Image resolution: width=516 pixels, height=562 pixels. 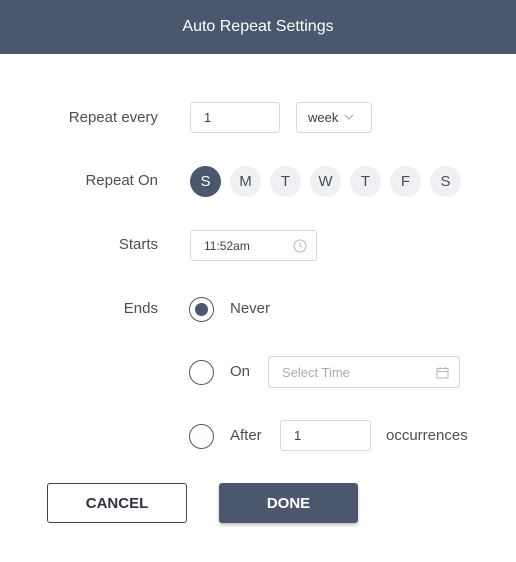 I want to click on done-button: DONE, so click(x=288, y=503).